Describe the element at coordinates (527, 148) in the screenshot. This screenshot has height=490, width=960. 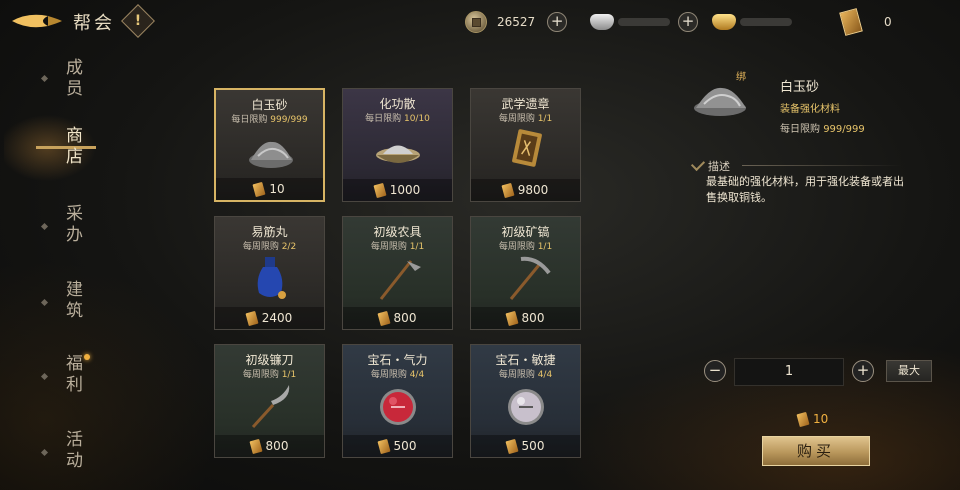
I see `martial-scroll-icon` at that location.